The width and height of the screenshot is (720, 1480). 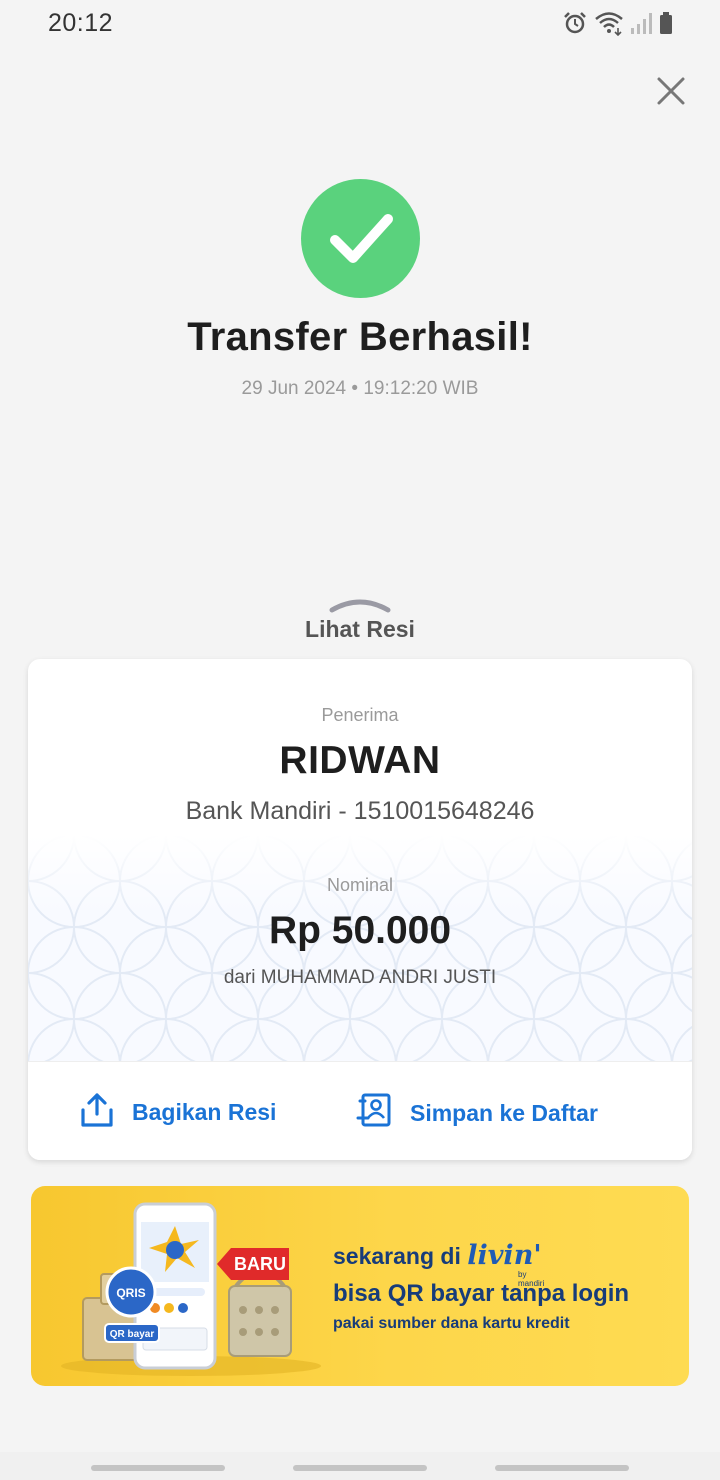 I want to click on nav-recent-button, so click(x=158, y=1468).